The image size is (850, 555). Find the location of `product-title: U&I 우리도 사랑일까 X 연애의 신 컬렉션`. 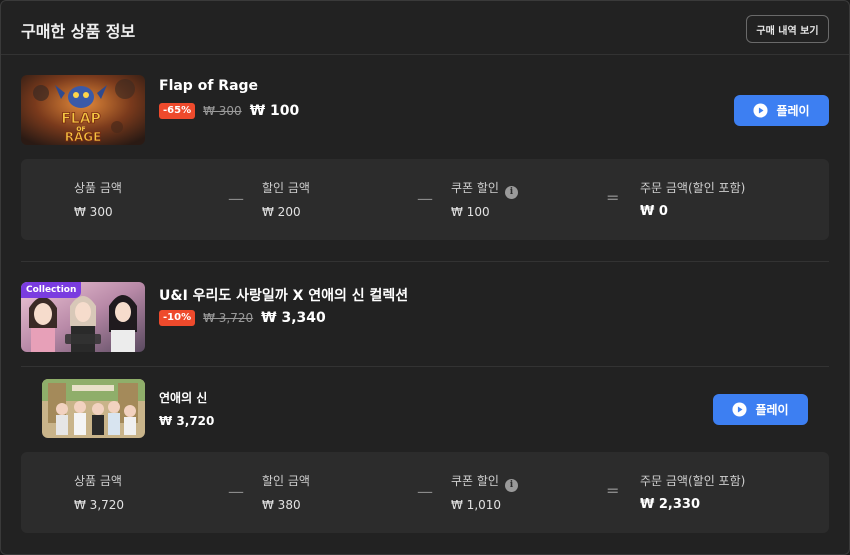

product-title: U&I 우리도 사랑일까 X 연애의 신 컬렉션 is located at coordinates (283, 295).